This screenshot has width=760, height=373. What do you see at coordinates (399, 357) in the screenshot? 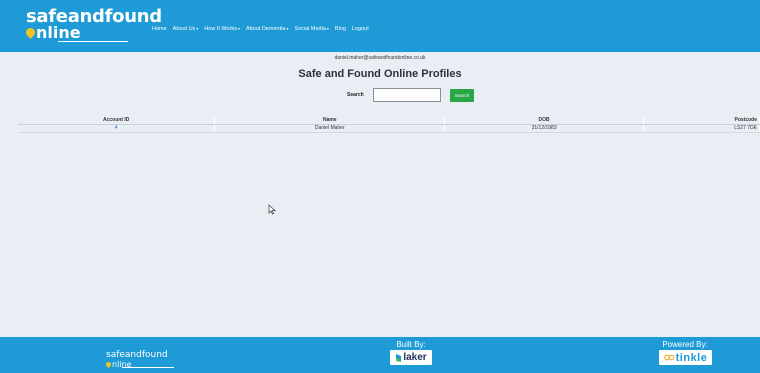
I see `laker-logo-icon` at bounding box center [399, 357].